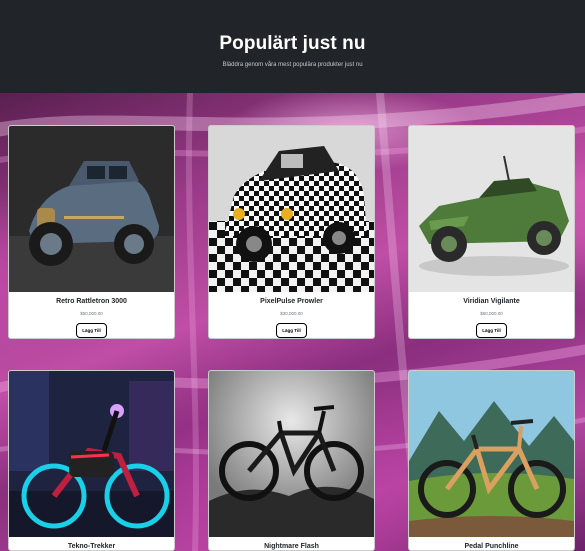  I want to click on product-name: Tekno-Trekker, so click(91, 546).